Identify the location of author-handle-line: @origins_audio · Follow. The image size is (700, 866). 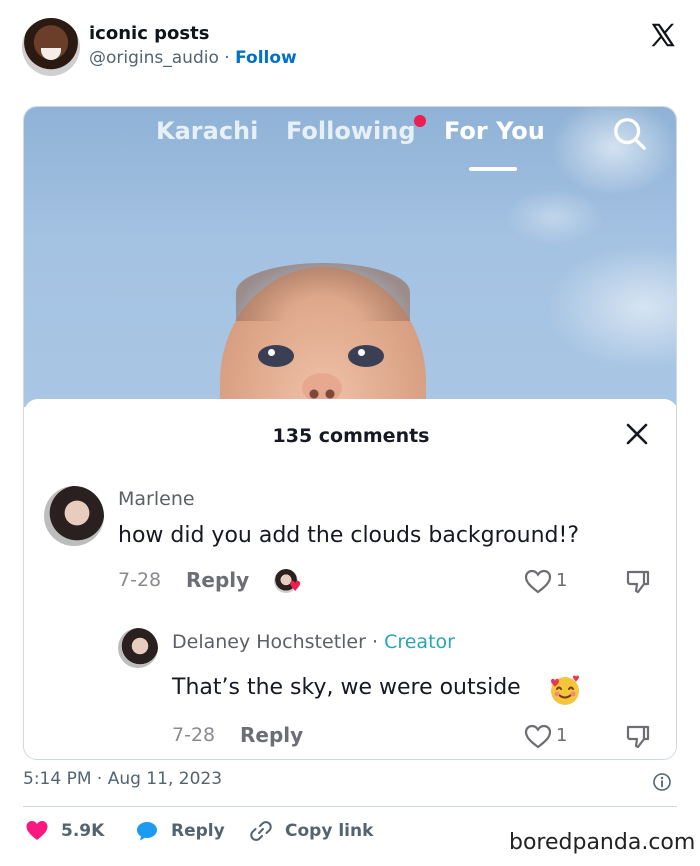
(193, 58).